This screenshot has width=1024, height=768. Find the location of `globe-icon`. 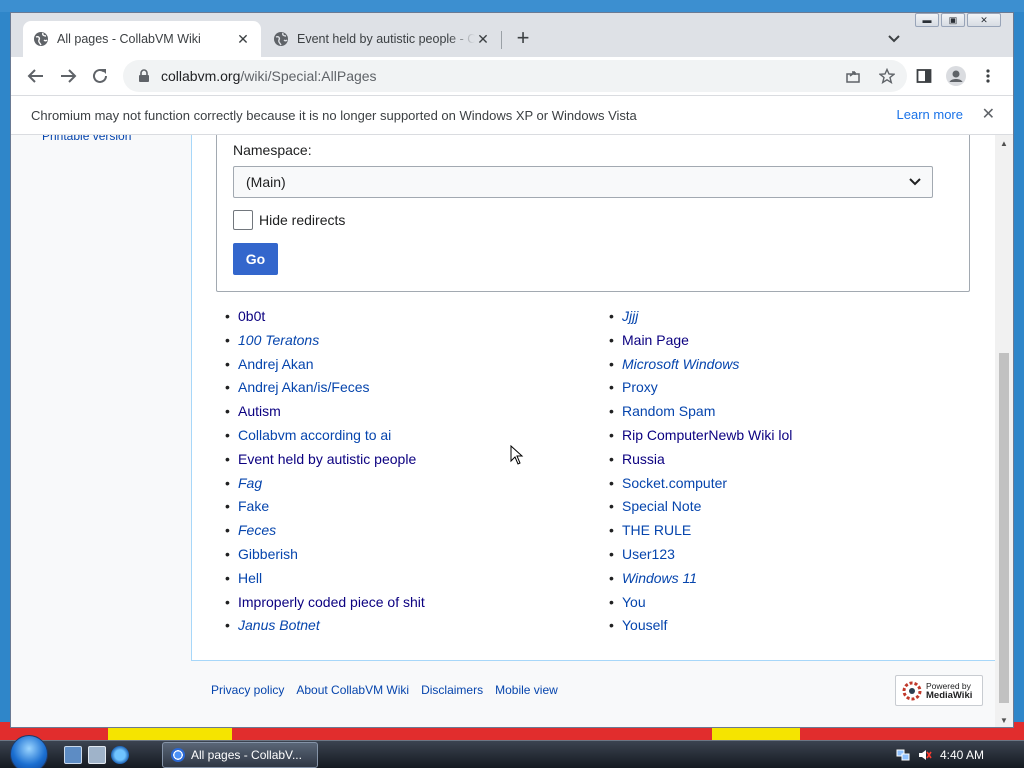

globe-icon is located at coordinates (281, 39).